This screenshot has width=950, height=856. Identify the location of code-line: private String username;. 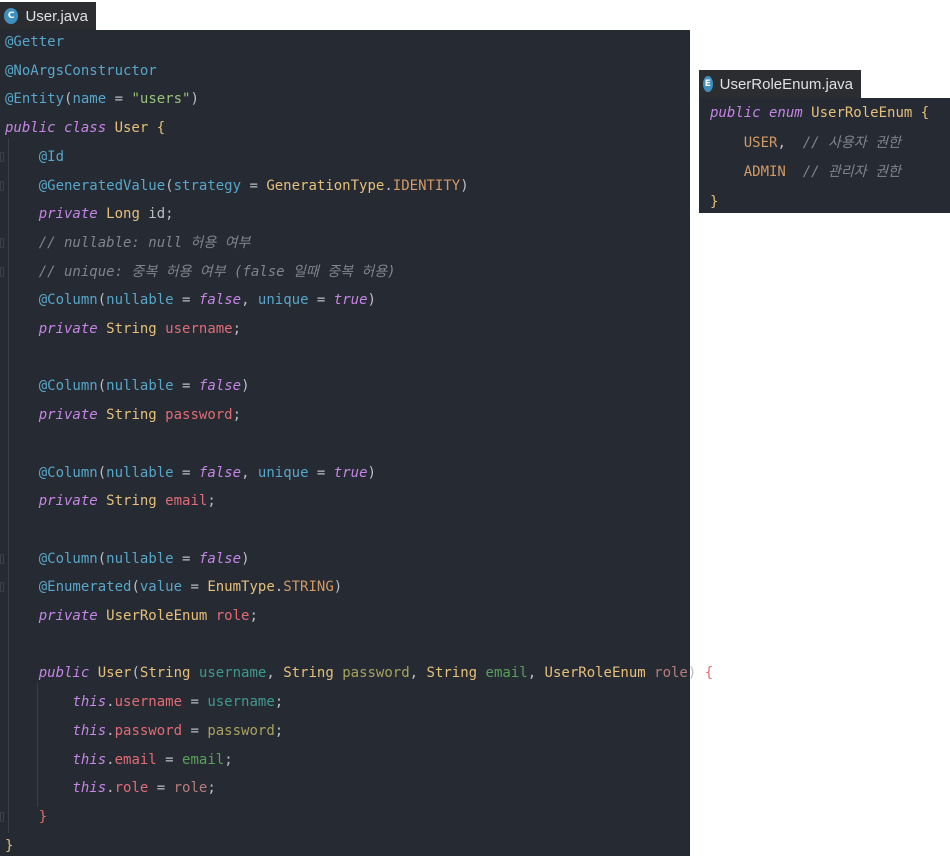
(123, 329).